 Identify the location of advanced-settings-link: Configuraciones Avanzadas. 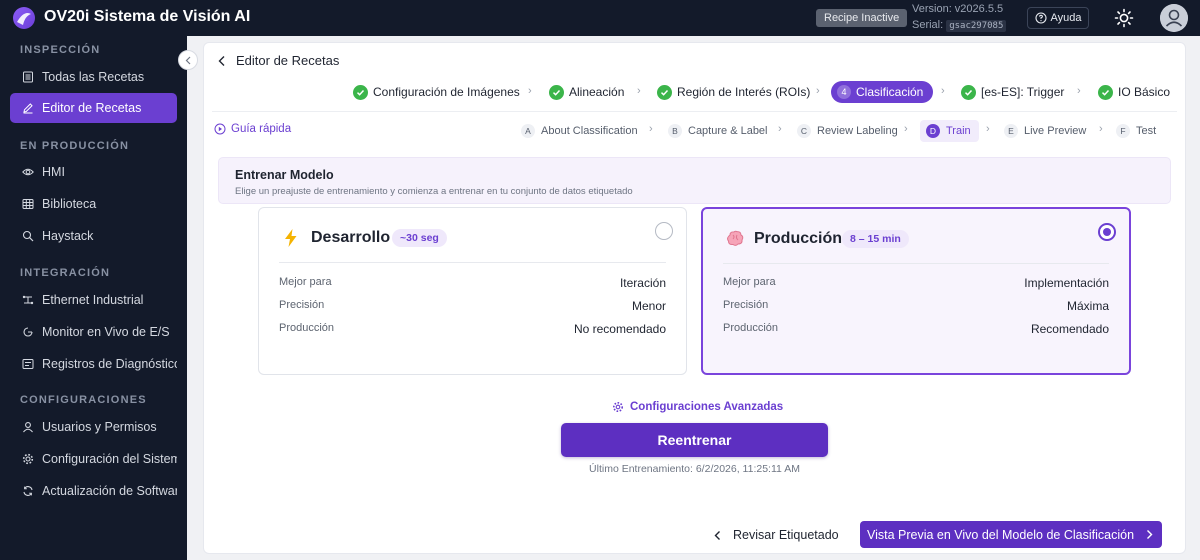
(697, 407).